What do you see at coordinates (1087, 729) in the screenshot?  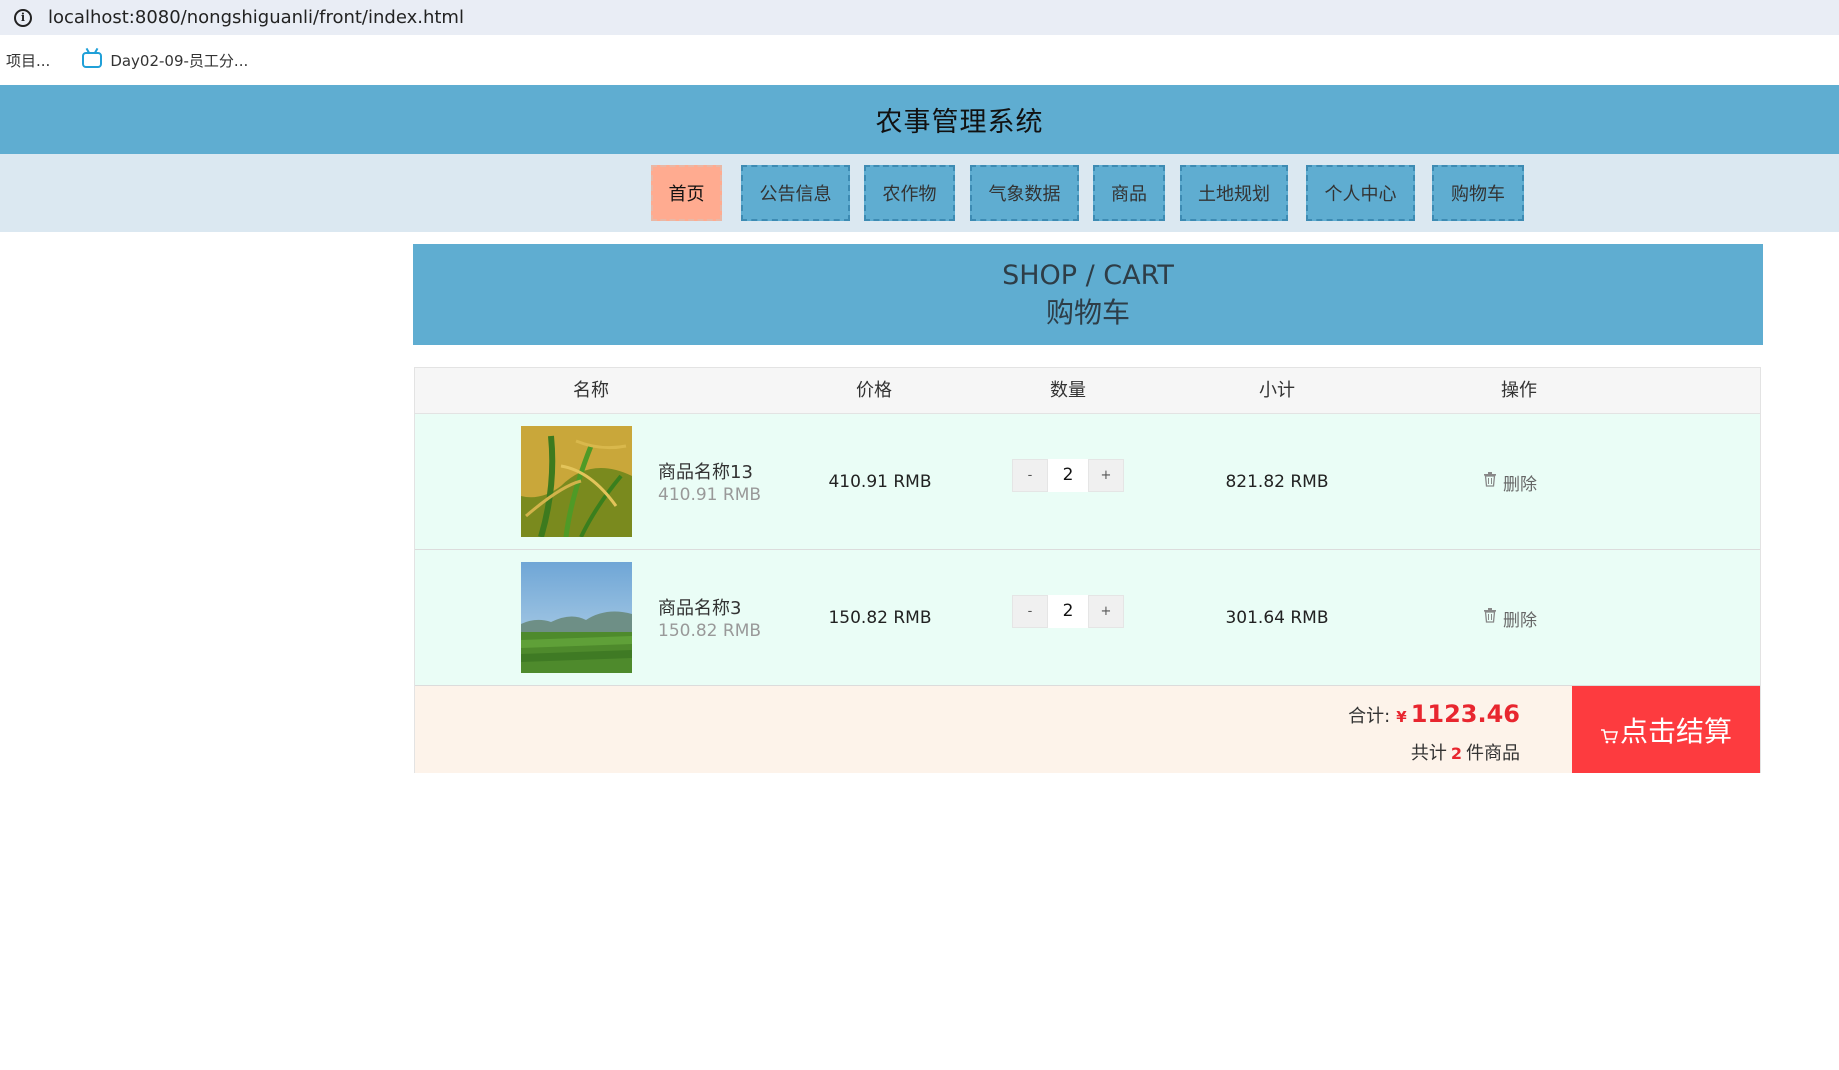 I see `cart-footer: 合计: ¥ 1123.46 共计 2 件商品 点击结算` at bounding box center [1087, 729].